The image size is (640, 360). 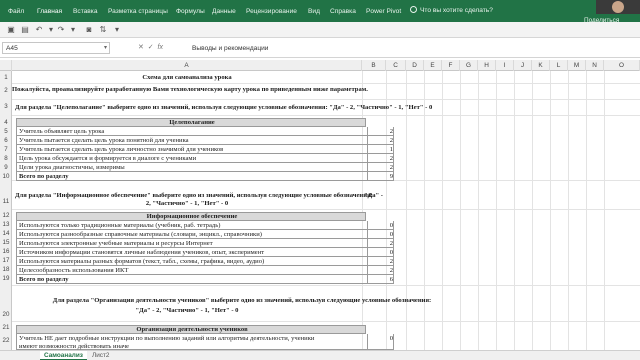 I want to click on column-header-f: F, so click(x=451, y=65).